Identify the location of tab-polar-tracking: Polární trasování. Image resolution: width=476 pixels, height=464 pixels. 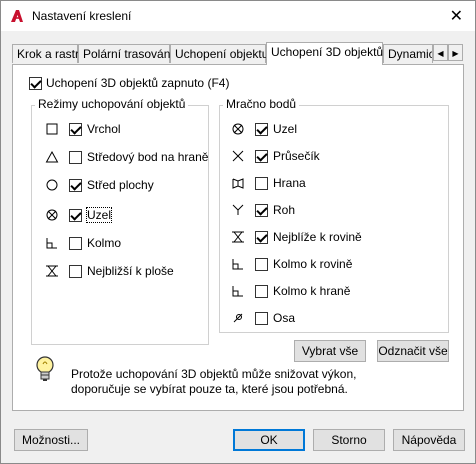
(126, 53).